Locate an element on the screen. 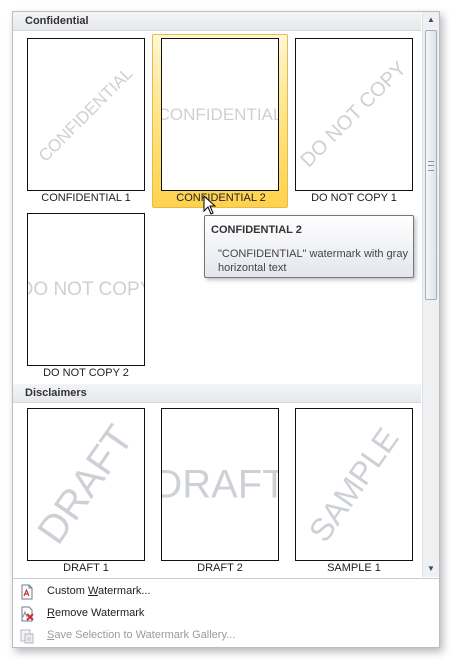 The width and height of the screenshot is (461, 668). scroll-up-icon: ▲ is located at coordinates (431, 20).